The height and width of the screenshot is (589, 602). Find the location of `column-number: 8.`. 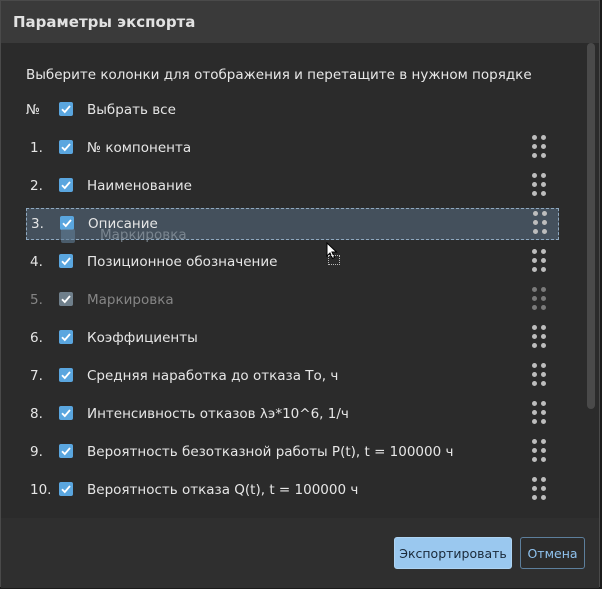

column-number: 8. is located at coordinates (36, 414).